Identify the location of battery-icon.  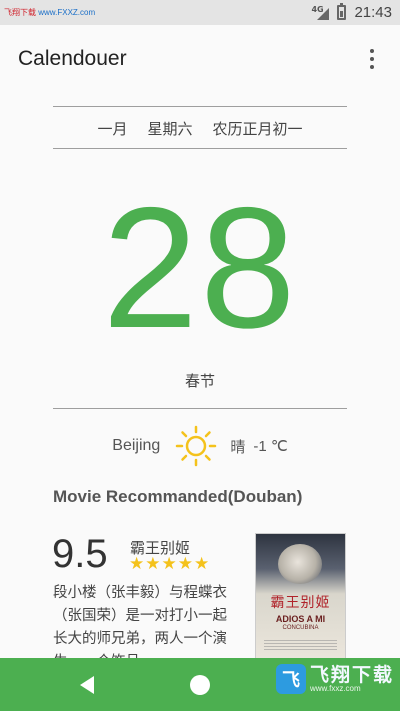
(342, 11).